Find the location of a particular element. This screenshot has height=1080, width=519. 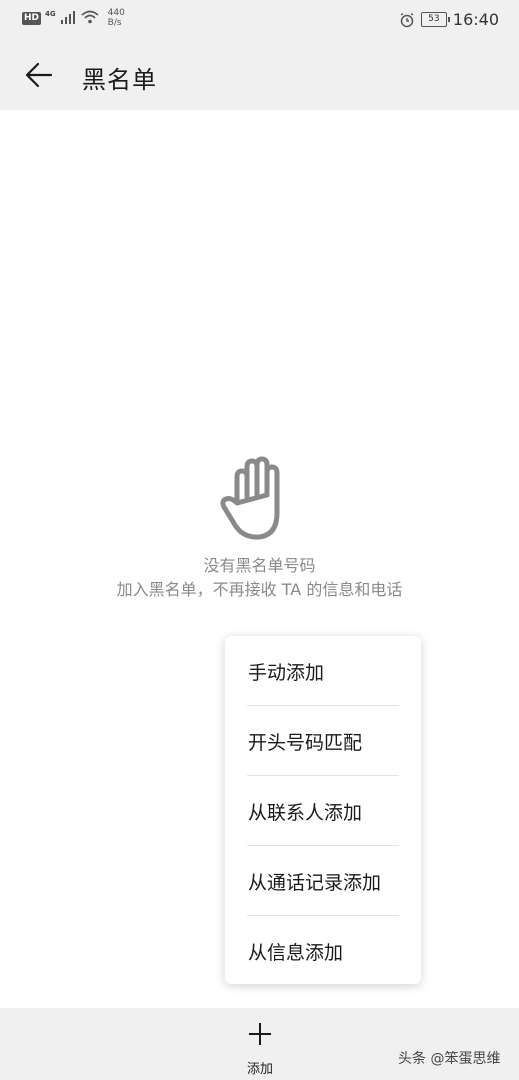

status-bar: HD 4G 440 B/s 53 16:40 is located at coordinates (259, 20).